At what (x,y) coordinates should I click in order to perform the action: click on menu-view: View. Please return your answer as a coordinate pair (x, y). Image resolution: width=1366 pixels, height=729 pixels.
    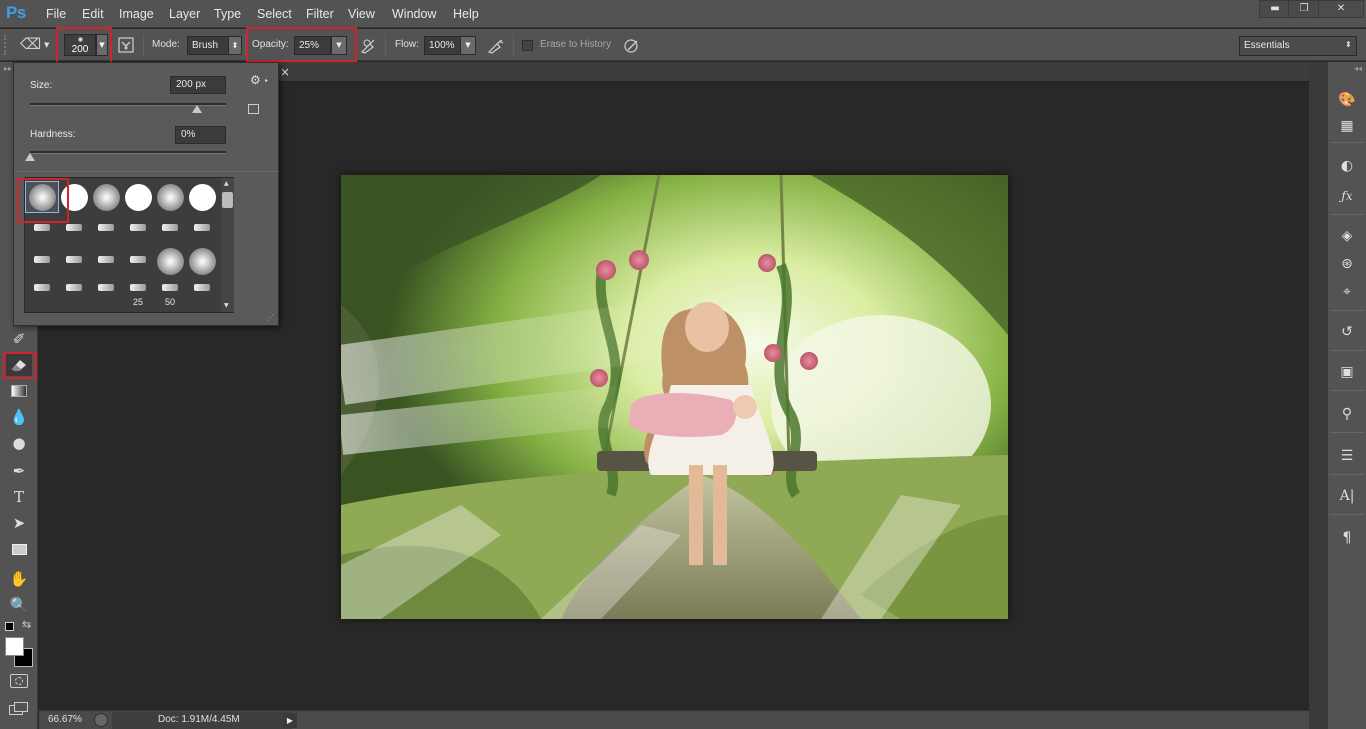
    Looking at the image, I should click on (361, 14).